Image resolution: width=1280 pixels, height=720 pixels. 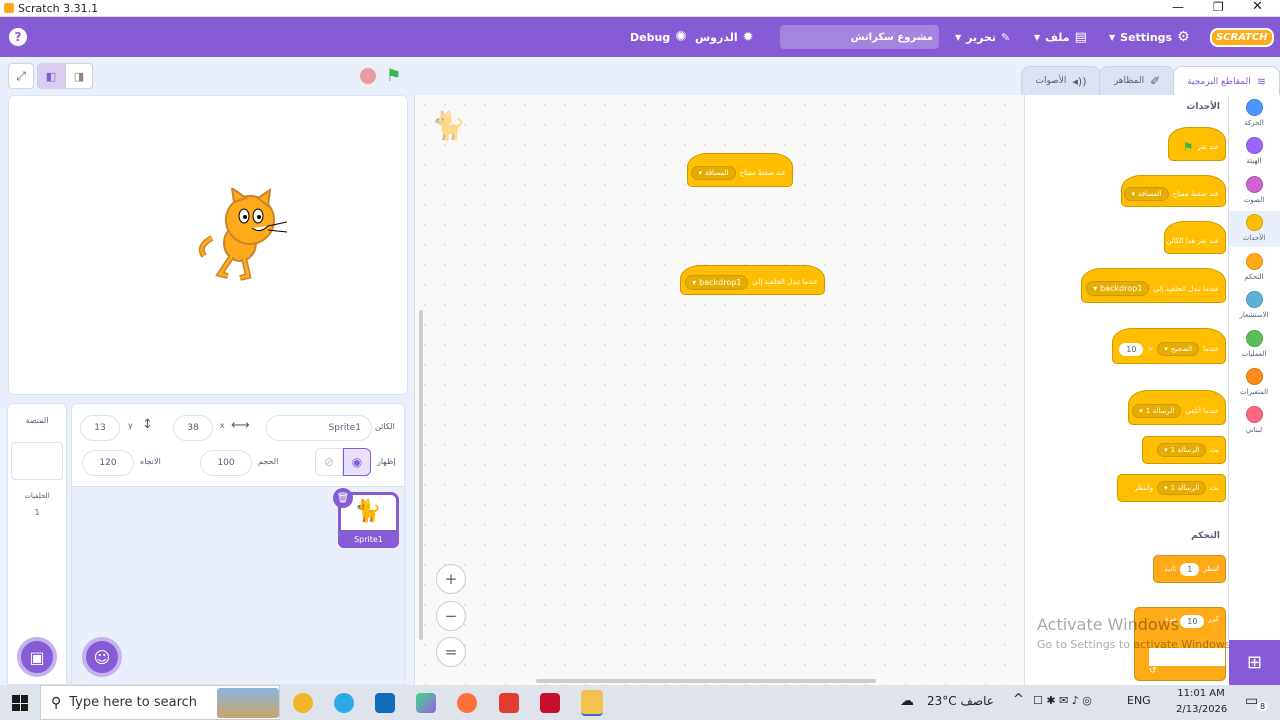 I want to click on category-4: التحكم, so click(x=1254, y=267).